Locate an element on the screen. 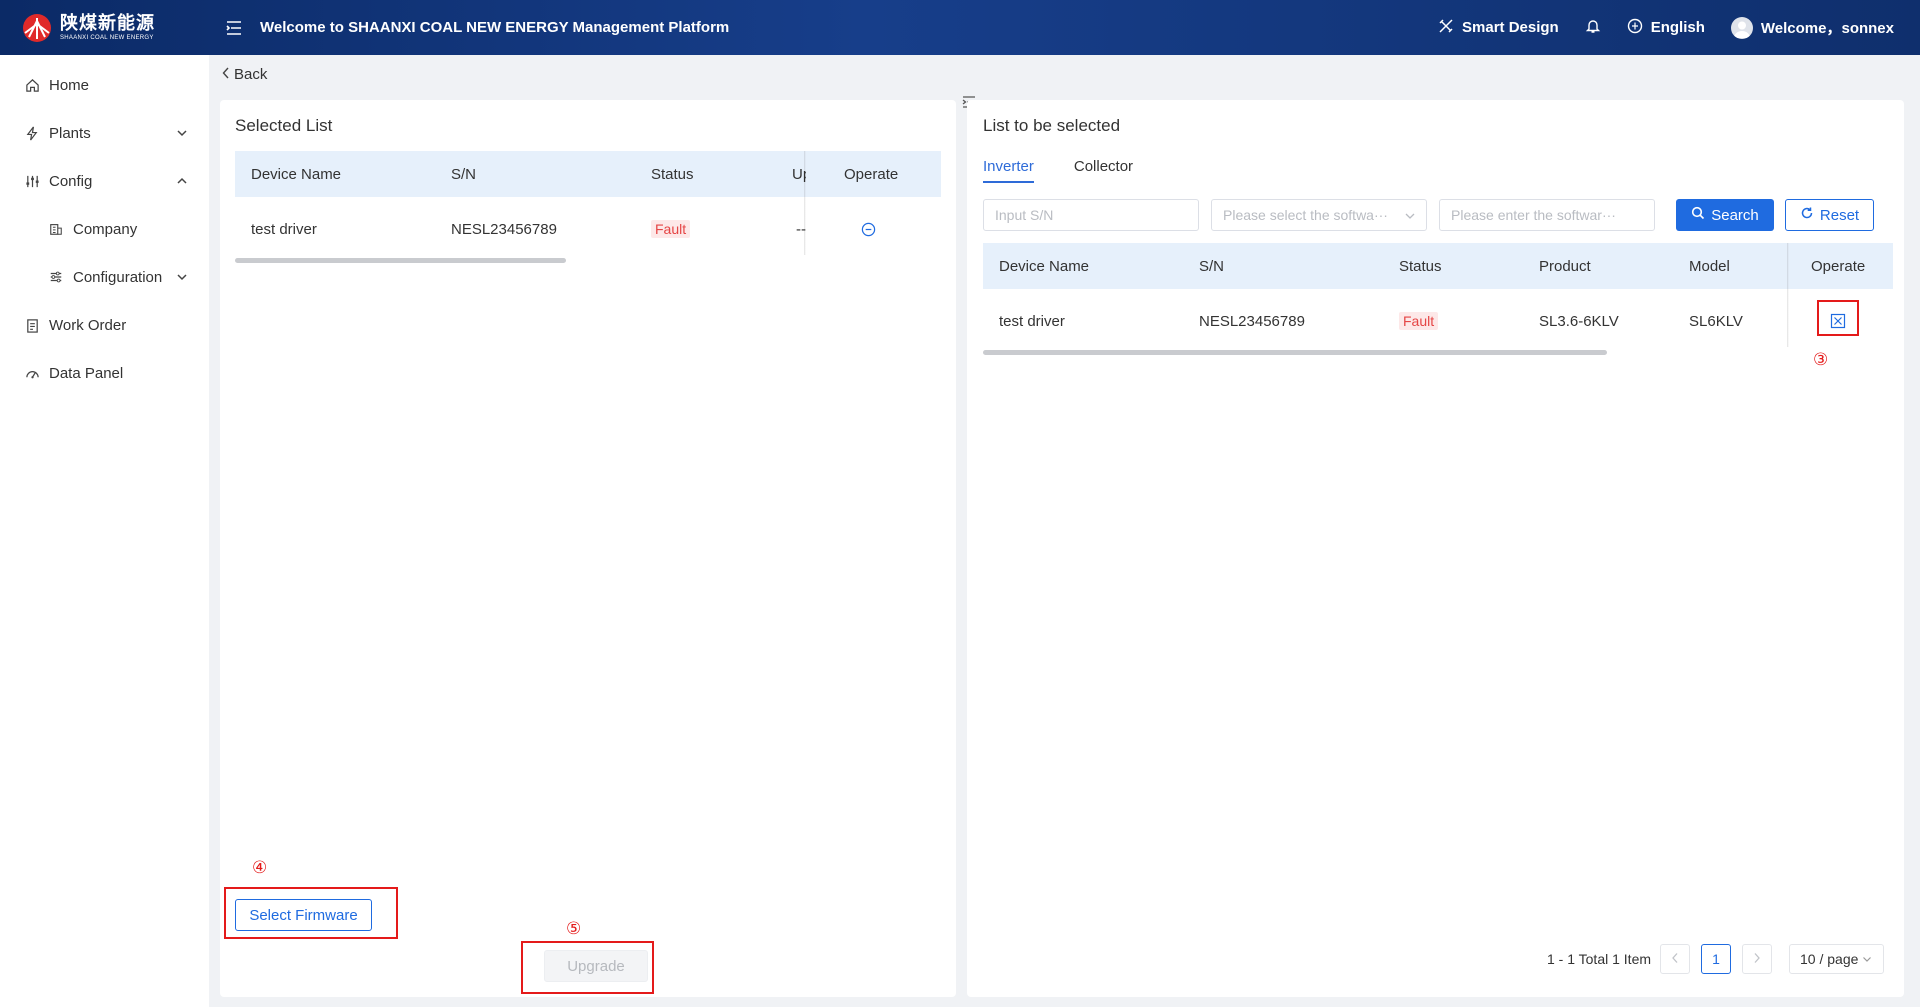 The image size is (1920, 1007). pagination-summary: 1 - 1 Total 1 Item is located at coordinates (1599, 959).